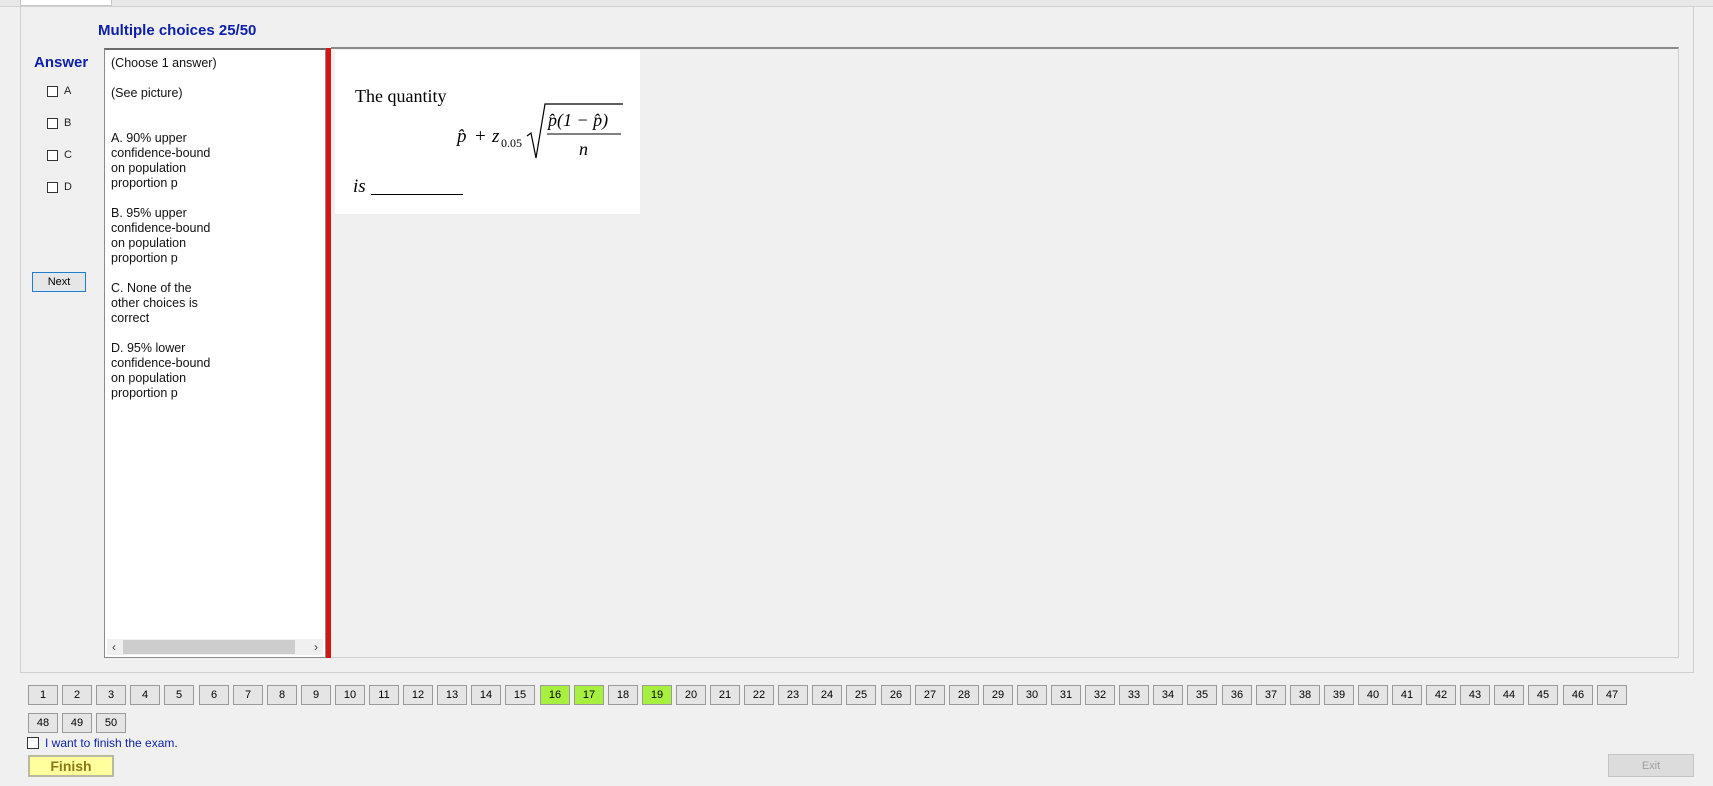 Image resolution: width=1713 pixels, height=786 pixels. What do you see at coordinates (209, 647) in the screenshot?
I see `scroll-thumb` at bounding box center [209, 647].